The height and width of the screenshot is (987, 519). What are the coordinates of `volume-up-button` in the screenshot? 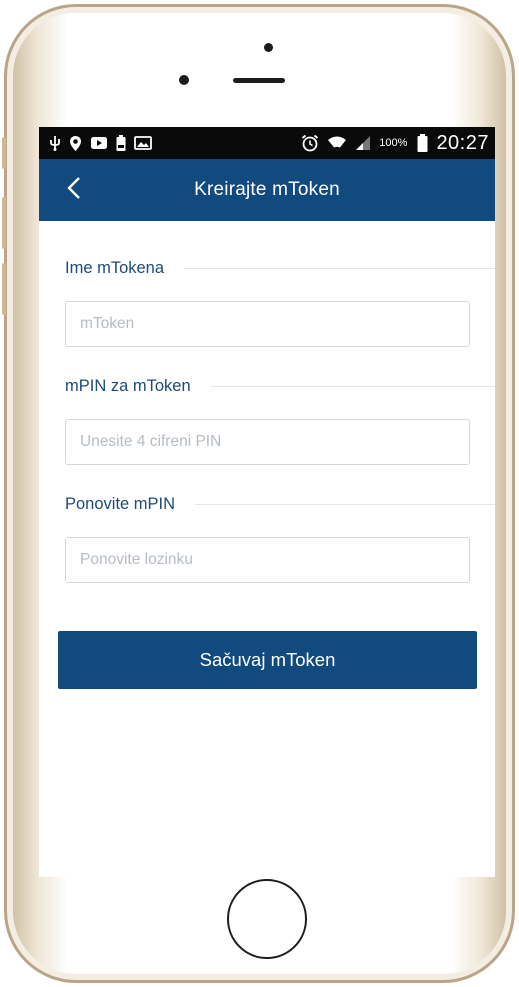 It's located at (4, 223).